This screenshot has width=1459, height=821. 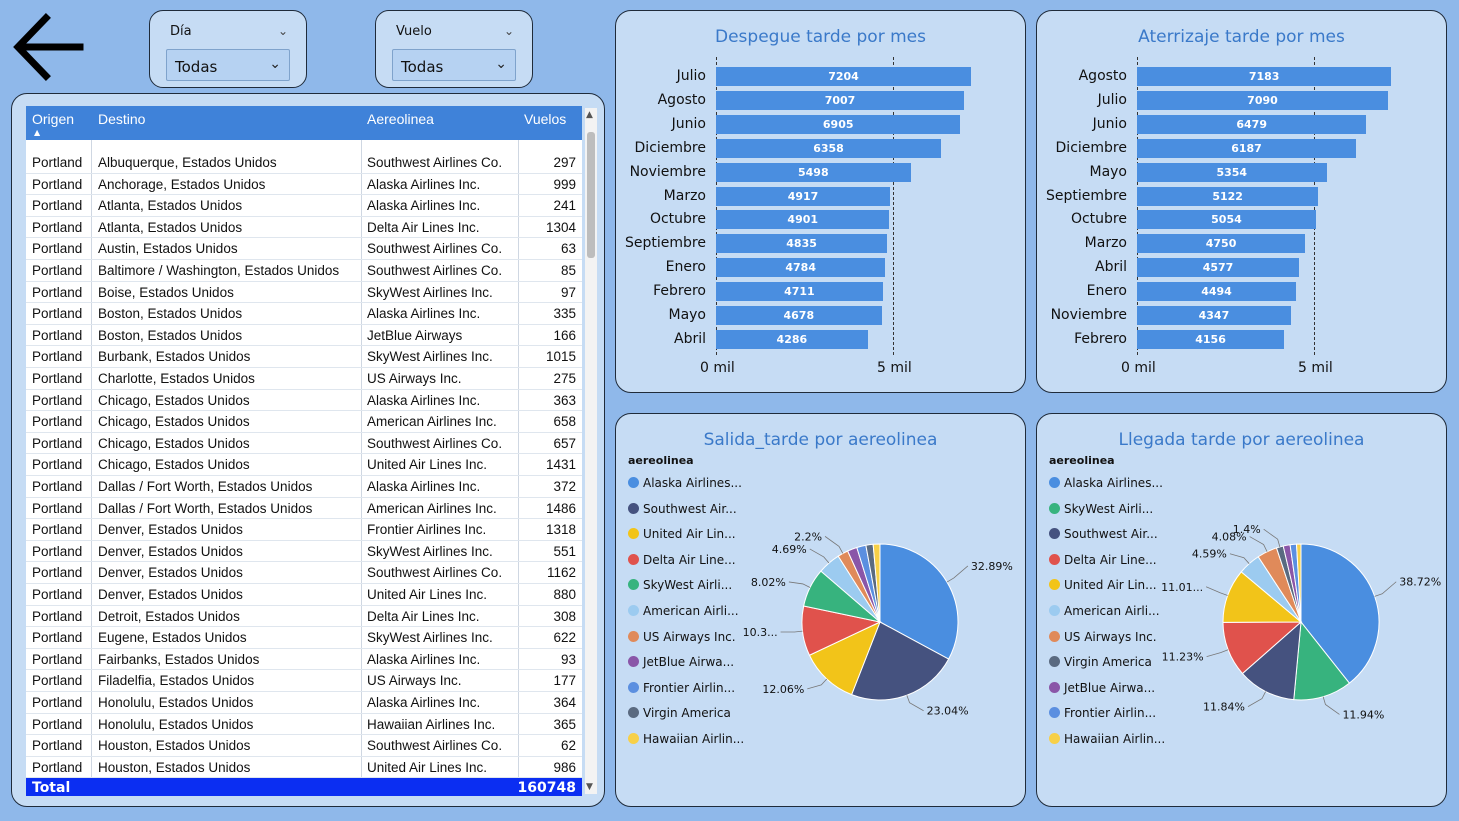 I want to click on cell-destino: Honolulu, Estados Unidos, so click(x=176, y=724).